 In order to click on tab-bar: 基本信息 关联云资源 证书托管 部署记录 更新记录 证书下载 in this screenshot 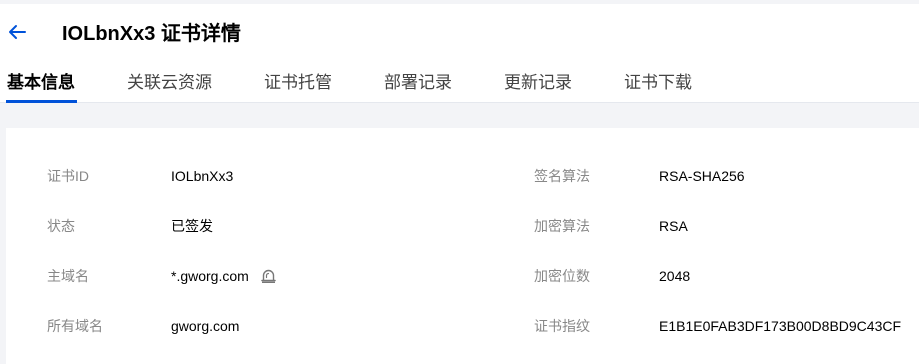, I will do `click(459, 83)`.